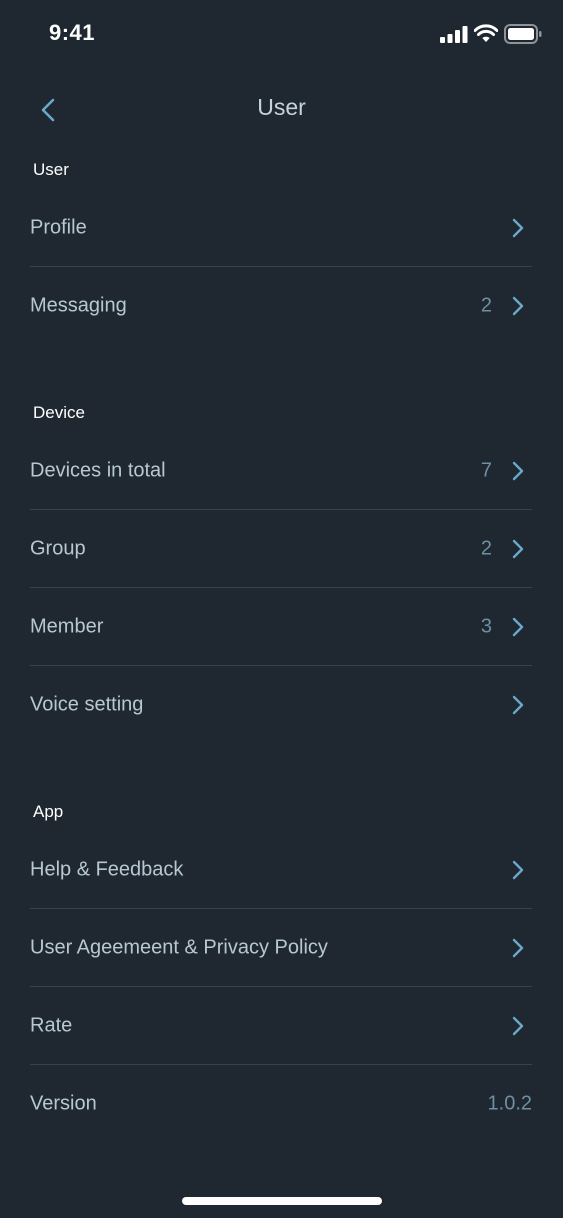  What do you see at coordinates (58, 548) in the screenshot?
I see `row-label: Group` at bounding box center [58, 548].